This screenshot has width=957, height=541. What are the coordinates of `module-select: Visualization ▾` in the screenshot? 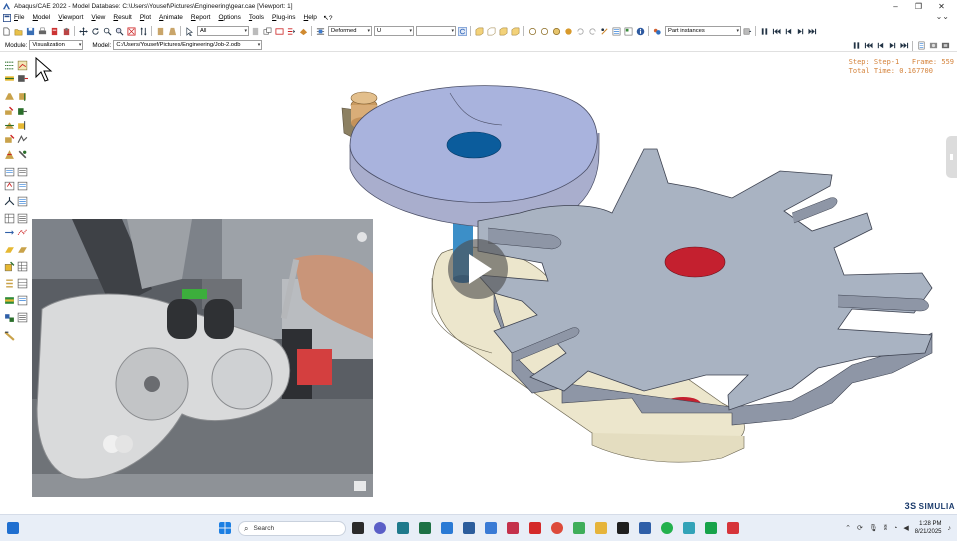 It's located at (56, 45).